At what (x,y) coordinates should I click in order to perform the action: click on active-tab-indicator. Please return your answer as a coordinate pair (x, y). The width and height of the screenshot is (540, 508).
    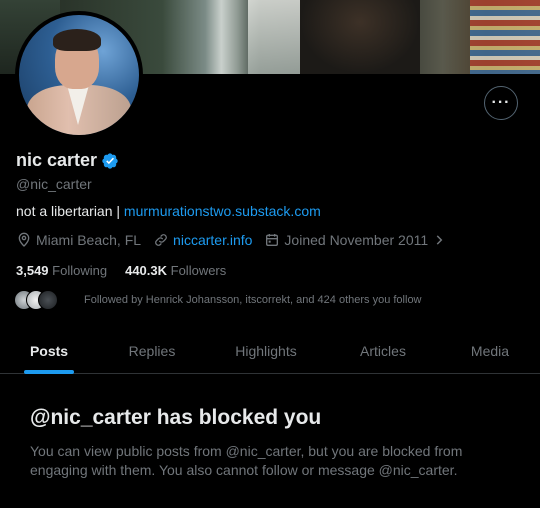
    Looking at the image, I should click on (49, 372).